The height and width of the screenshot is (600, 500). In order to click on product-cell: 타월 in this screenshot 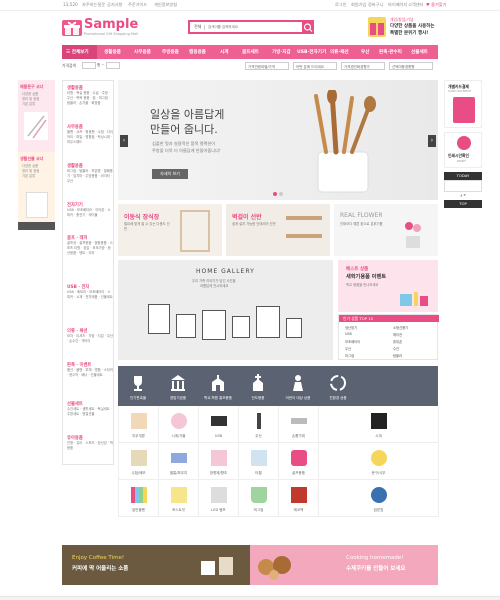, I will do `click(259, 461)`.